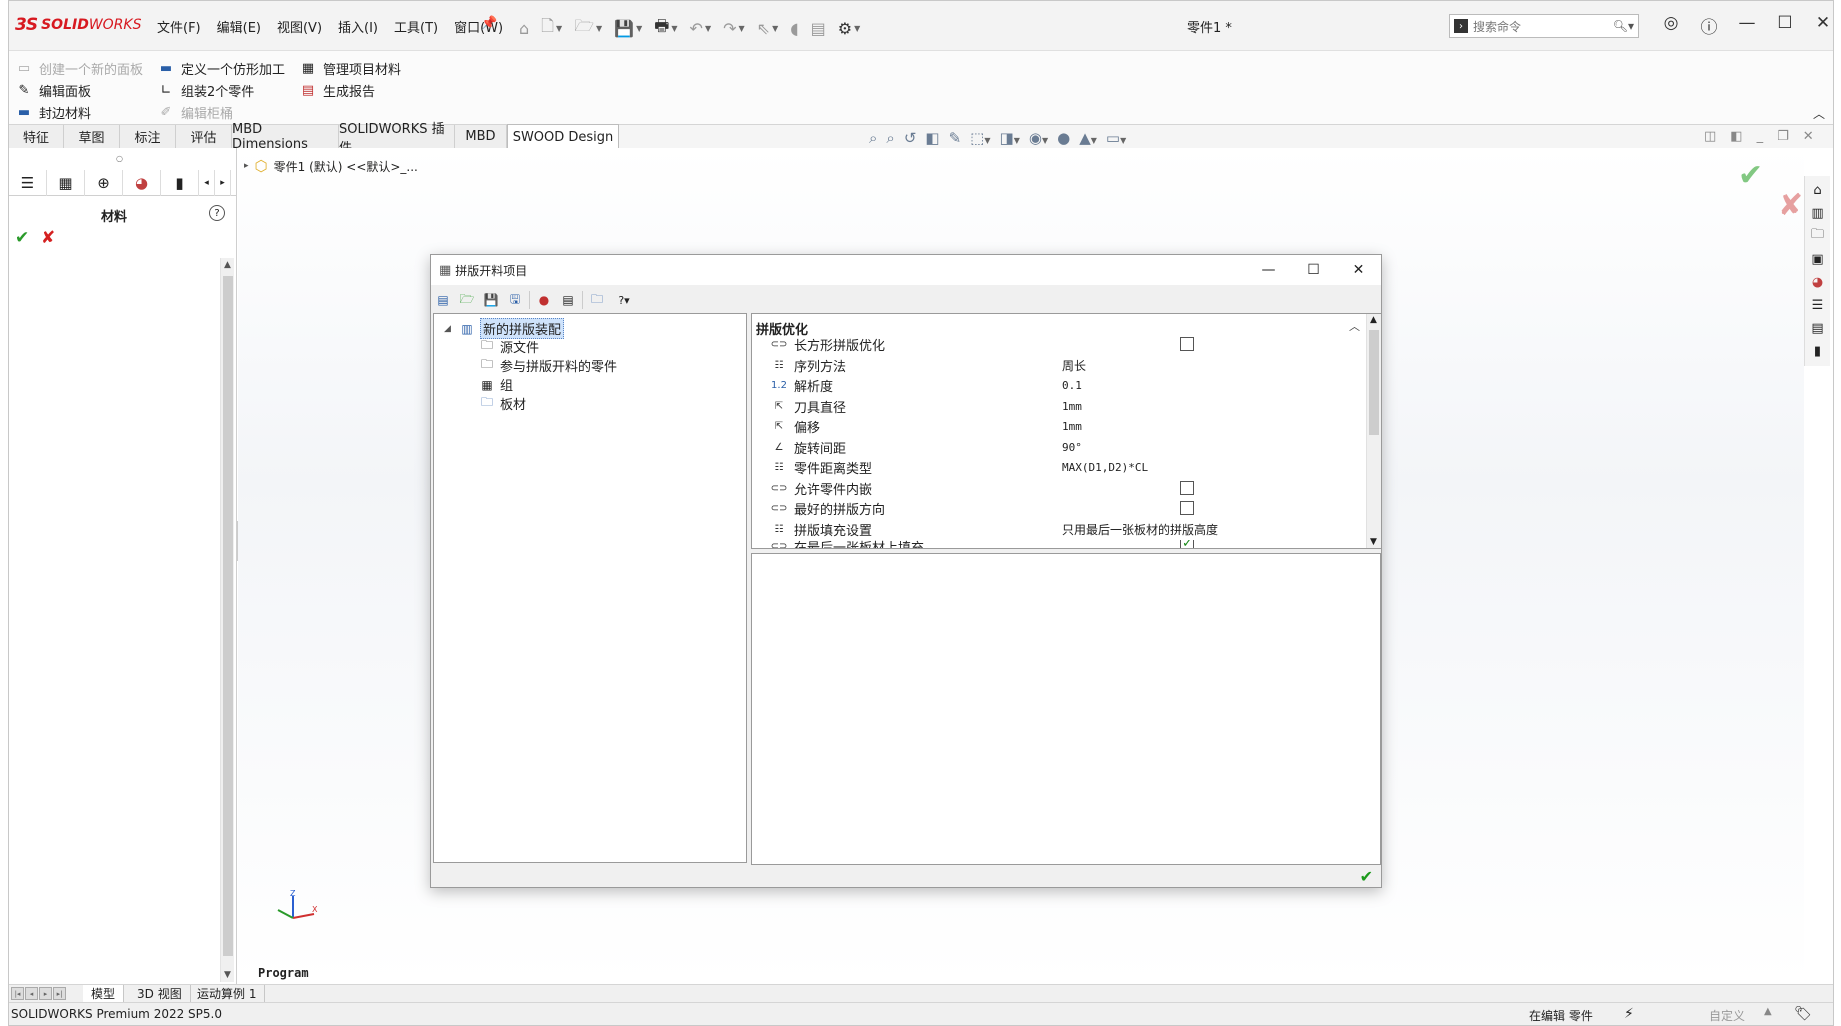  What do you see at coordinates (337, 90) in the screenshot?
I see `generate-report-button: ▤ 生成报告` at bounding box center [337, 90].